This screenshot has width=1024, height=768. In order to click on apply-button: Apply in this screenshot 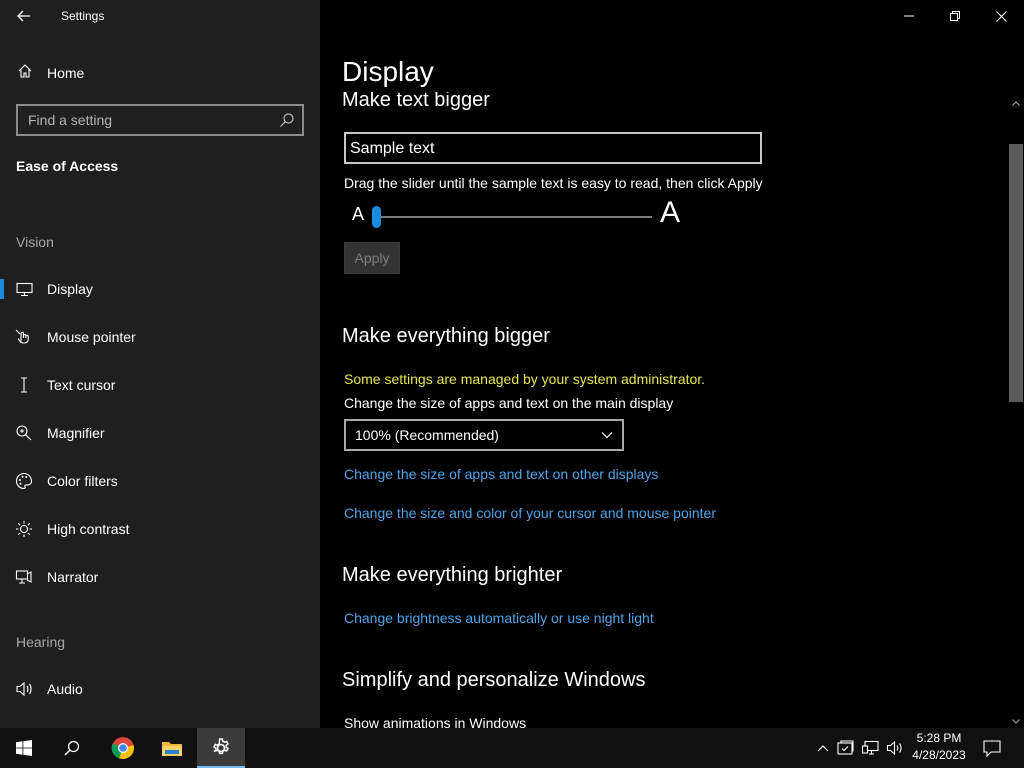, I will do `click(372, 258)`.